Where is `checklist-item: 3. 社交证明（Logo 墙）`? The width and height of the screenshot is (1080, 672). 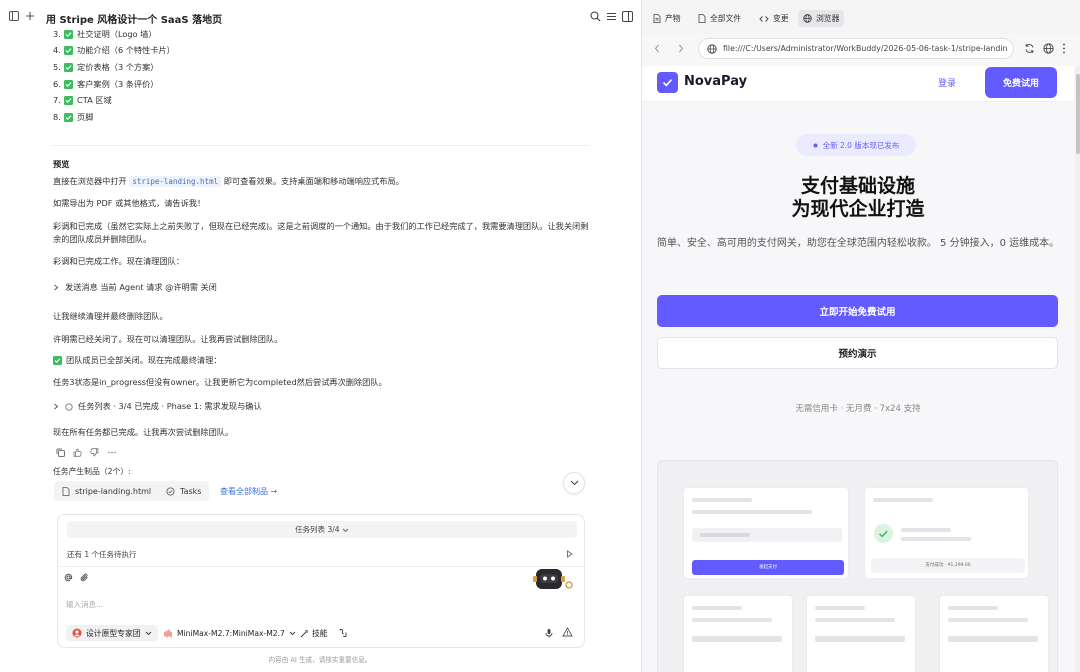 checklist-item: 3. 社交证明（Logo 墙） is located at coordinates (105, 33).